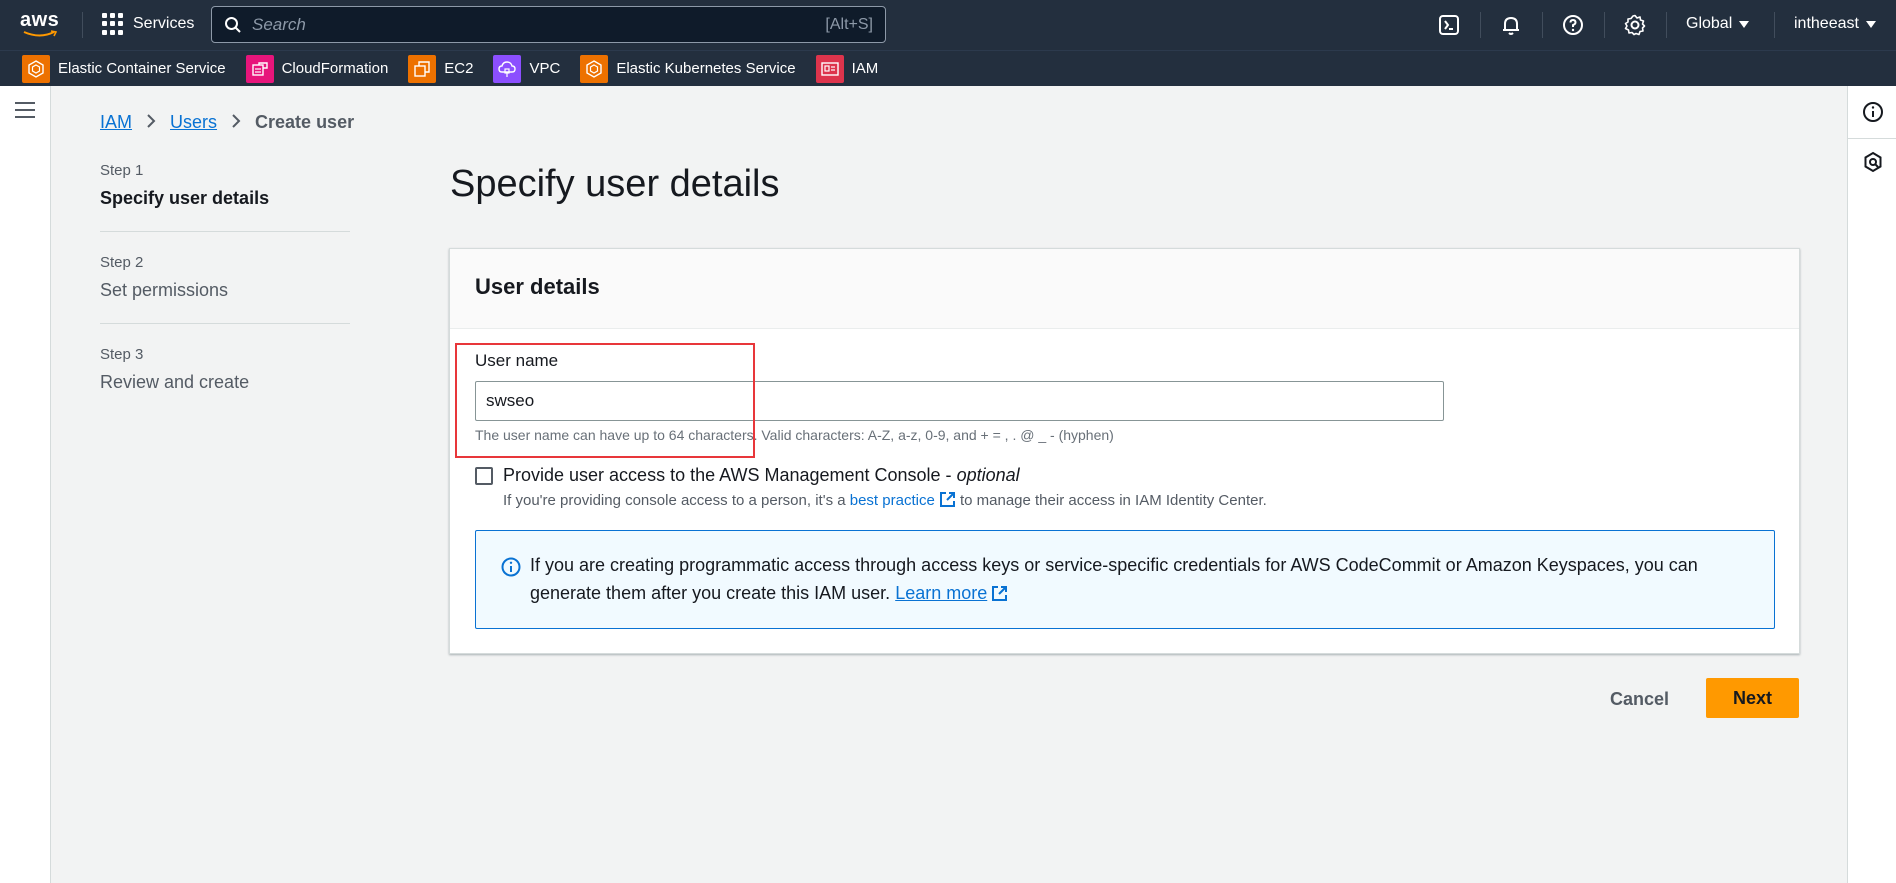 The image size is (1896, 883). Describe the element at coordinates (335, 68) in the screenshot. I see `favorite-label: CloudFormation` at that location.